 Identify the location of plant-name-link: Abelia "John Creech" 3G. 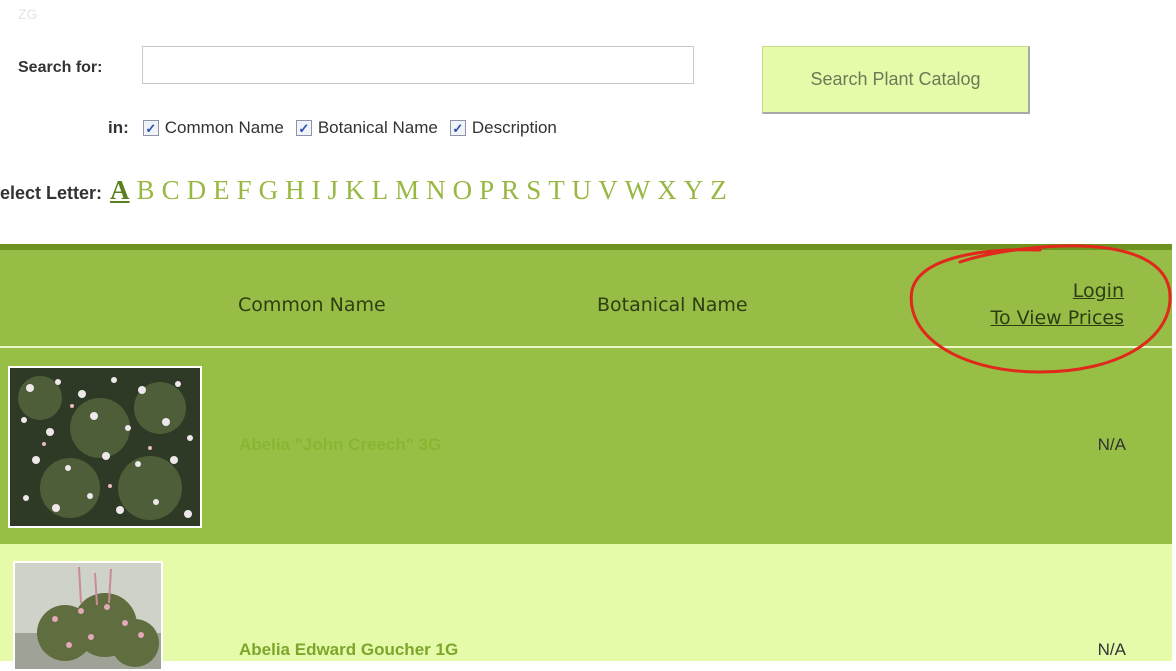
(340, 445).